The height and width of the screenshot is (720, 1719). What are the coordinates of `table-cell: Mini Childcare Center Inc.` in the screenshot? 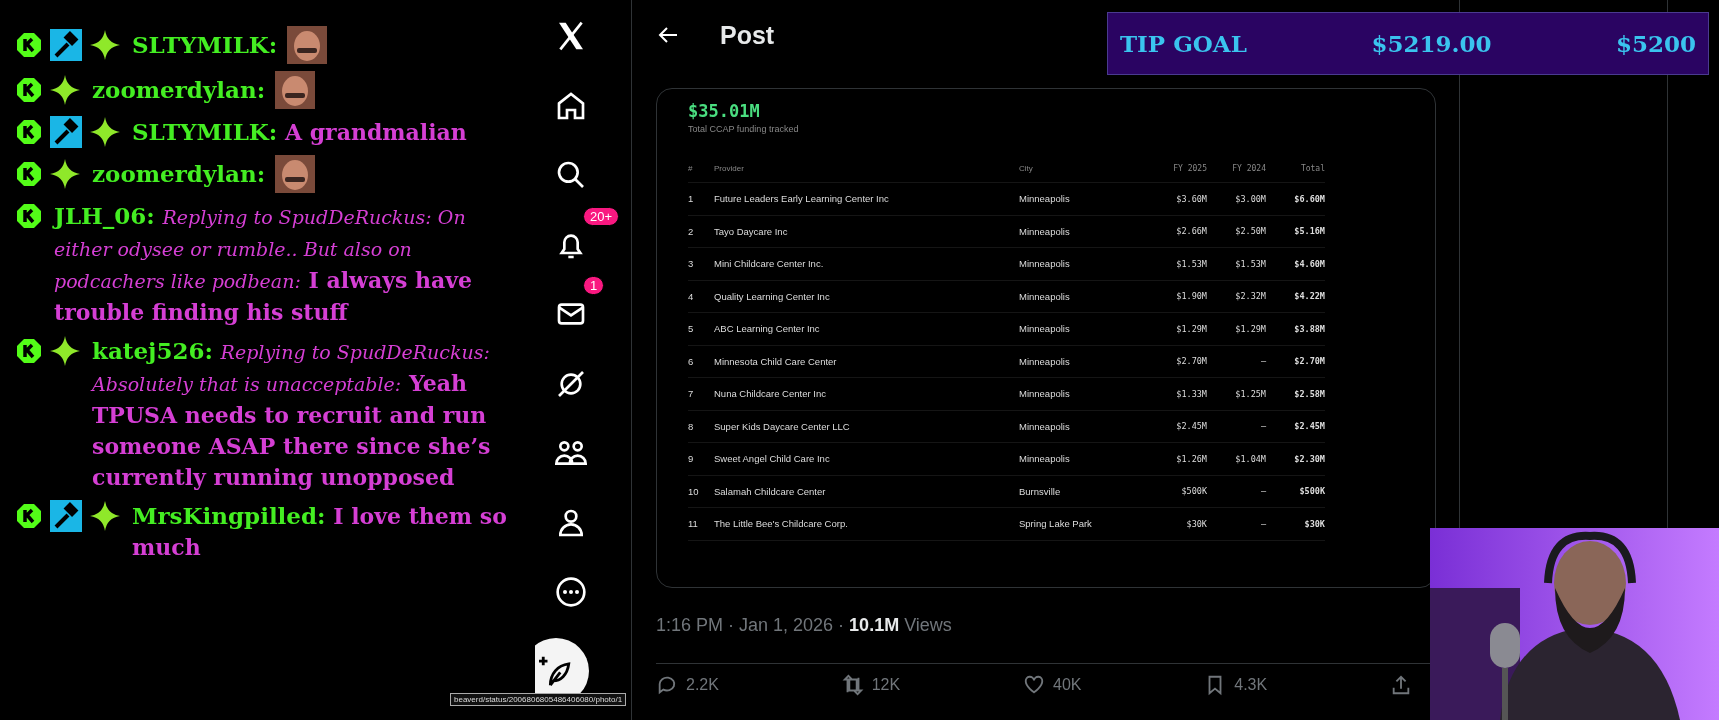 It's located at (866, 264).